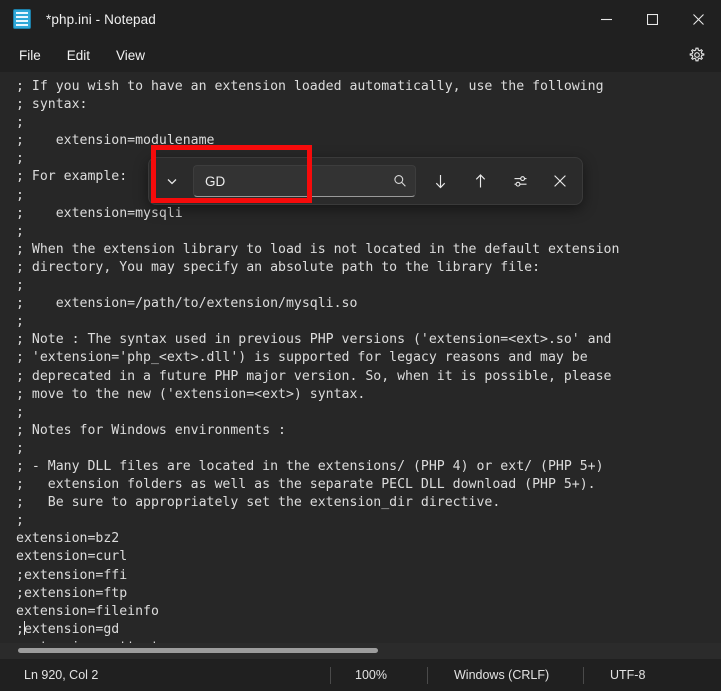  What do you see at coordinates (130, 55) in the screenshot?
I see `menu-item-view: View` at bounding box center [130, 55].